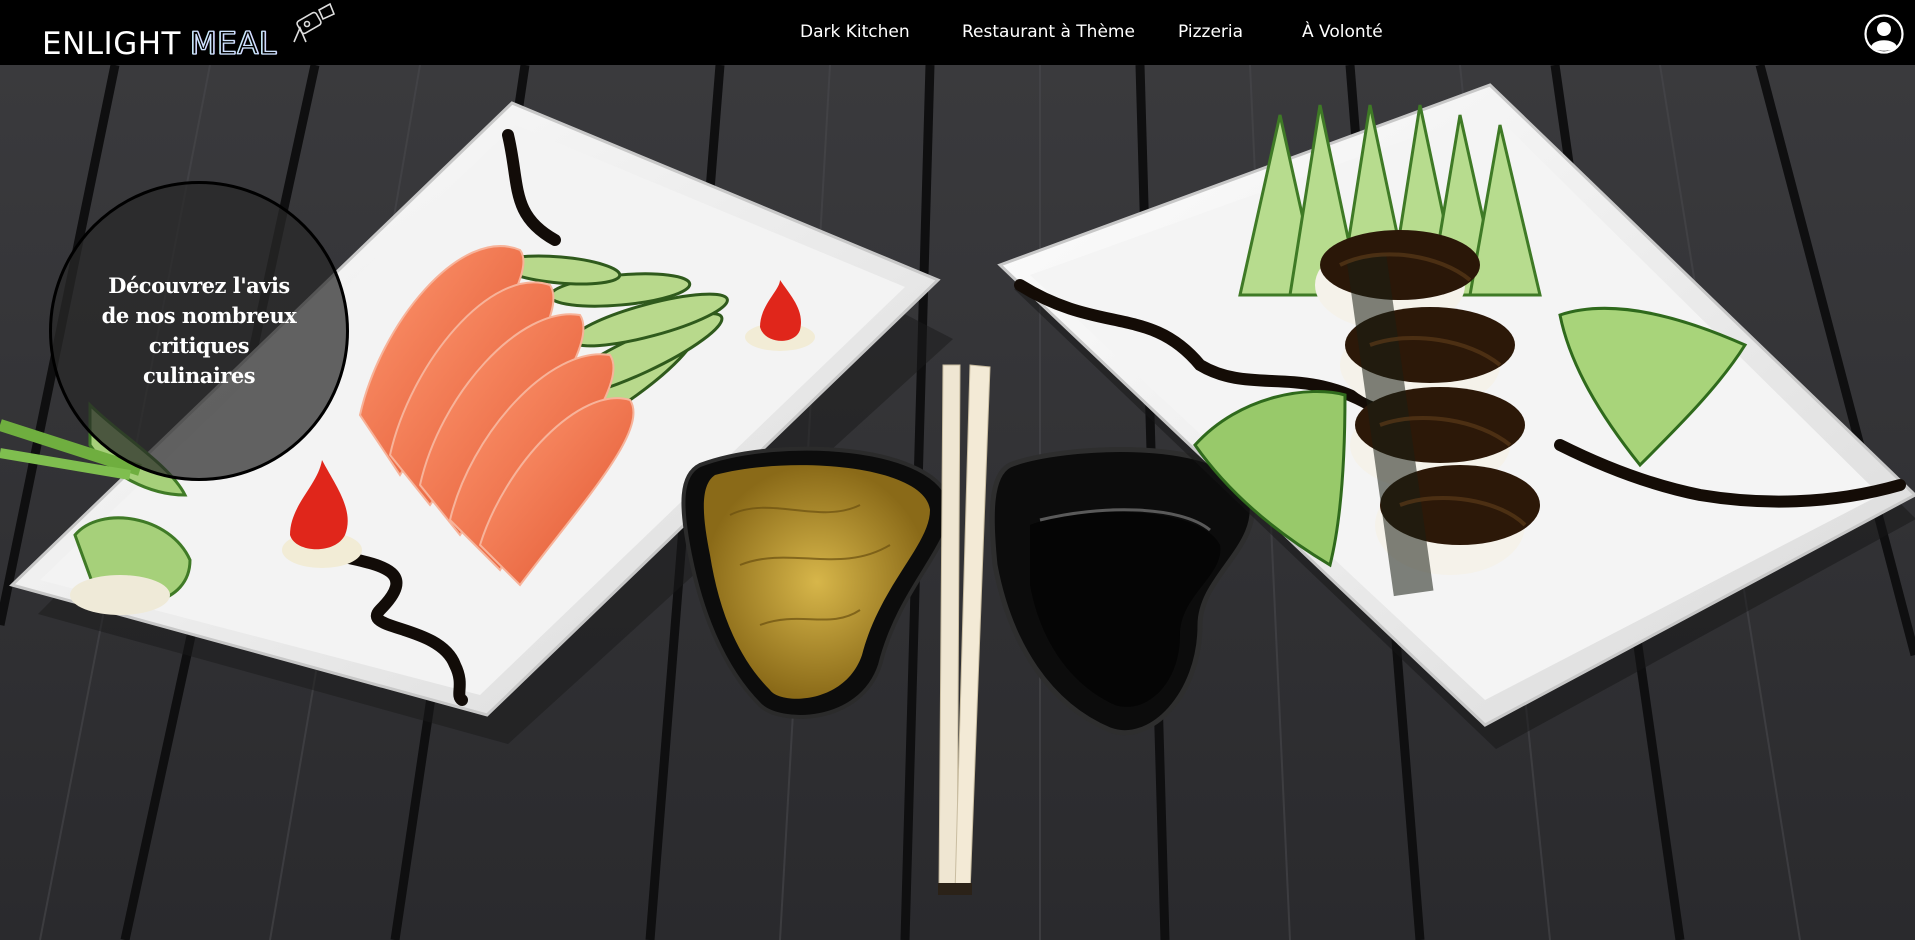  Describe the element at coordinates (1342, 32) in the screenshot. I see `nav-a-volonte: À Volonté` at that location.